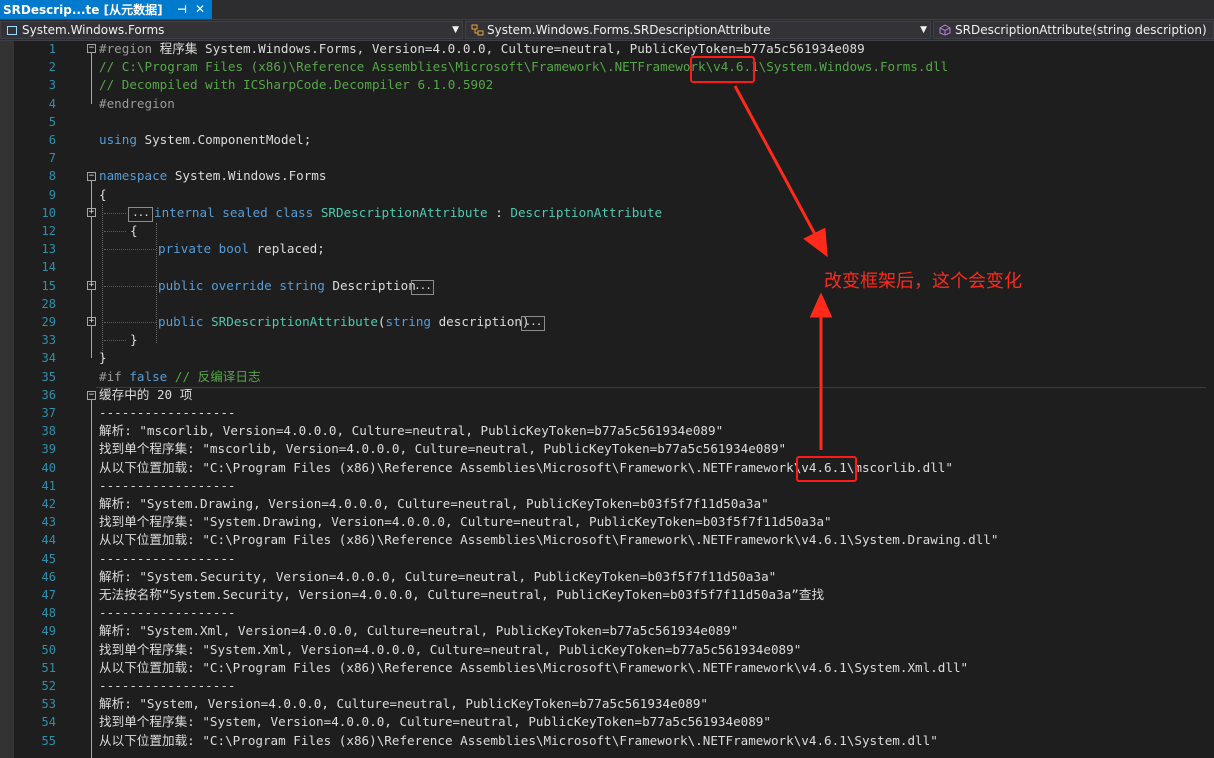  Describe the element at coordinates (821, 305) in the screenshot. I see `arrowhead-up` at that location.